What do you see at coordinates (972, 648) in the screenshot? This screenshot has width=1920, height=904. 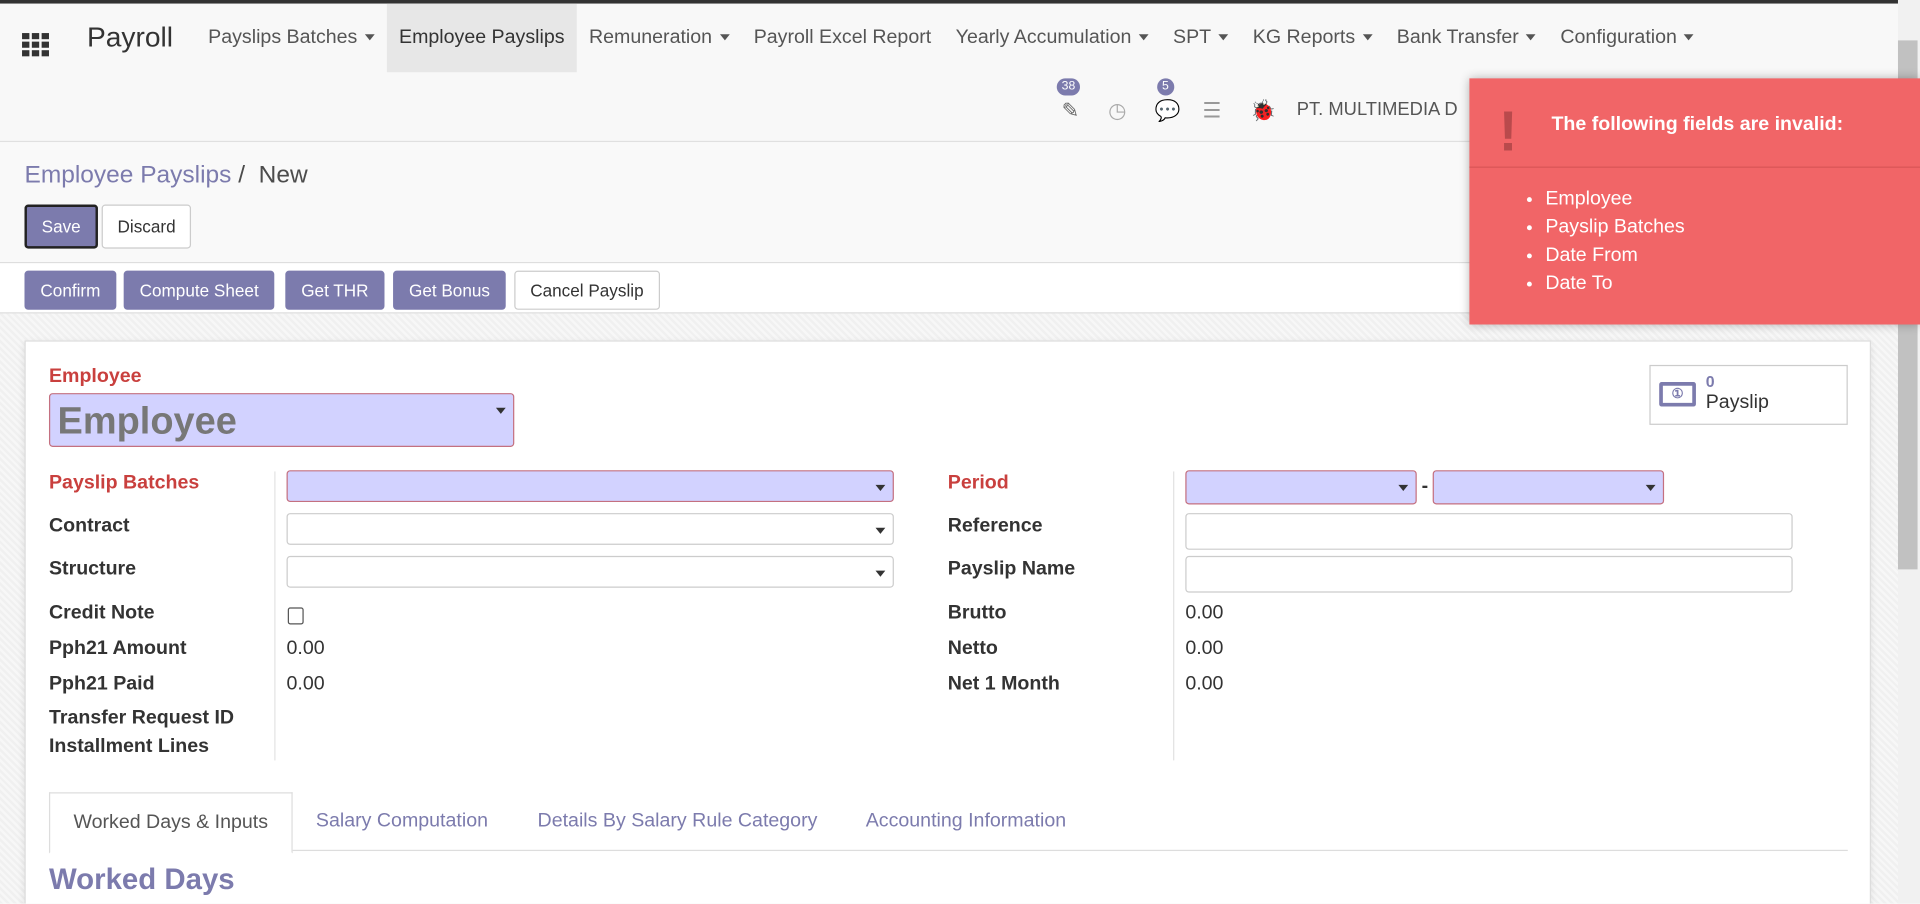 I see `netto-label: Netto` at bounding box center [972, 648].